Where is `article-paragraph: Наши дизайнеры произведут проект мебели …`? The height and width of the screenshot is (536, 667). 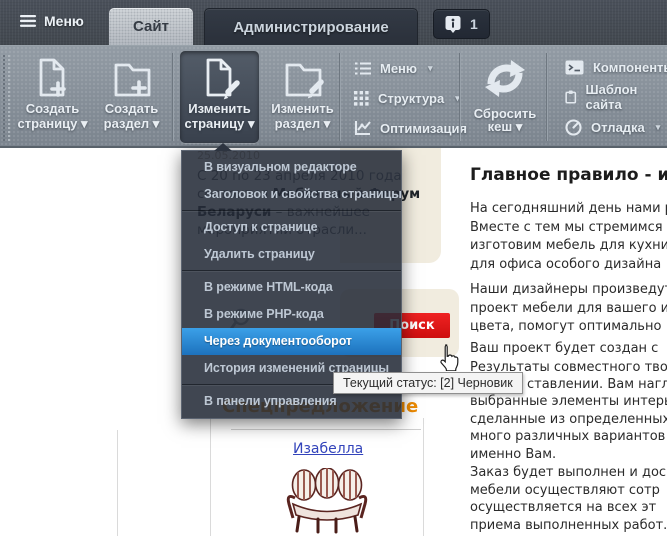
article-paragraph: Наши дизайнеры произведут проект мебели … is located at coordinates (568, 308).